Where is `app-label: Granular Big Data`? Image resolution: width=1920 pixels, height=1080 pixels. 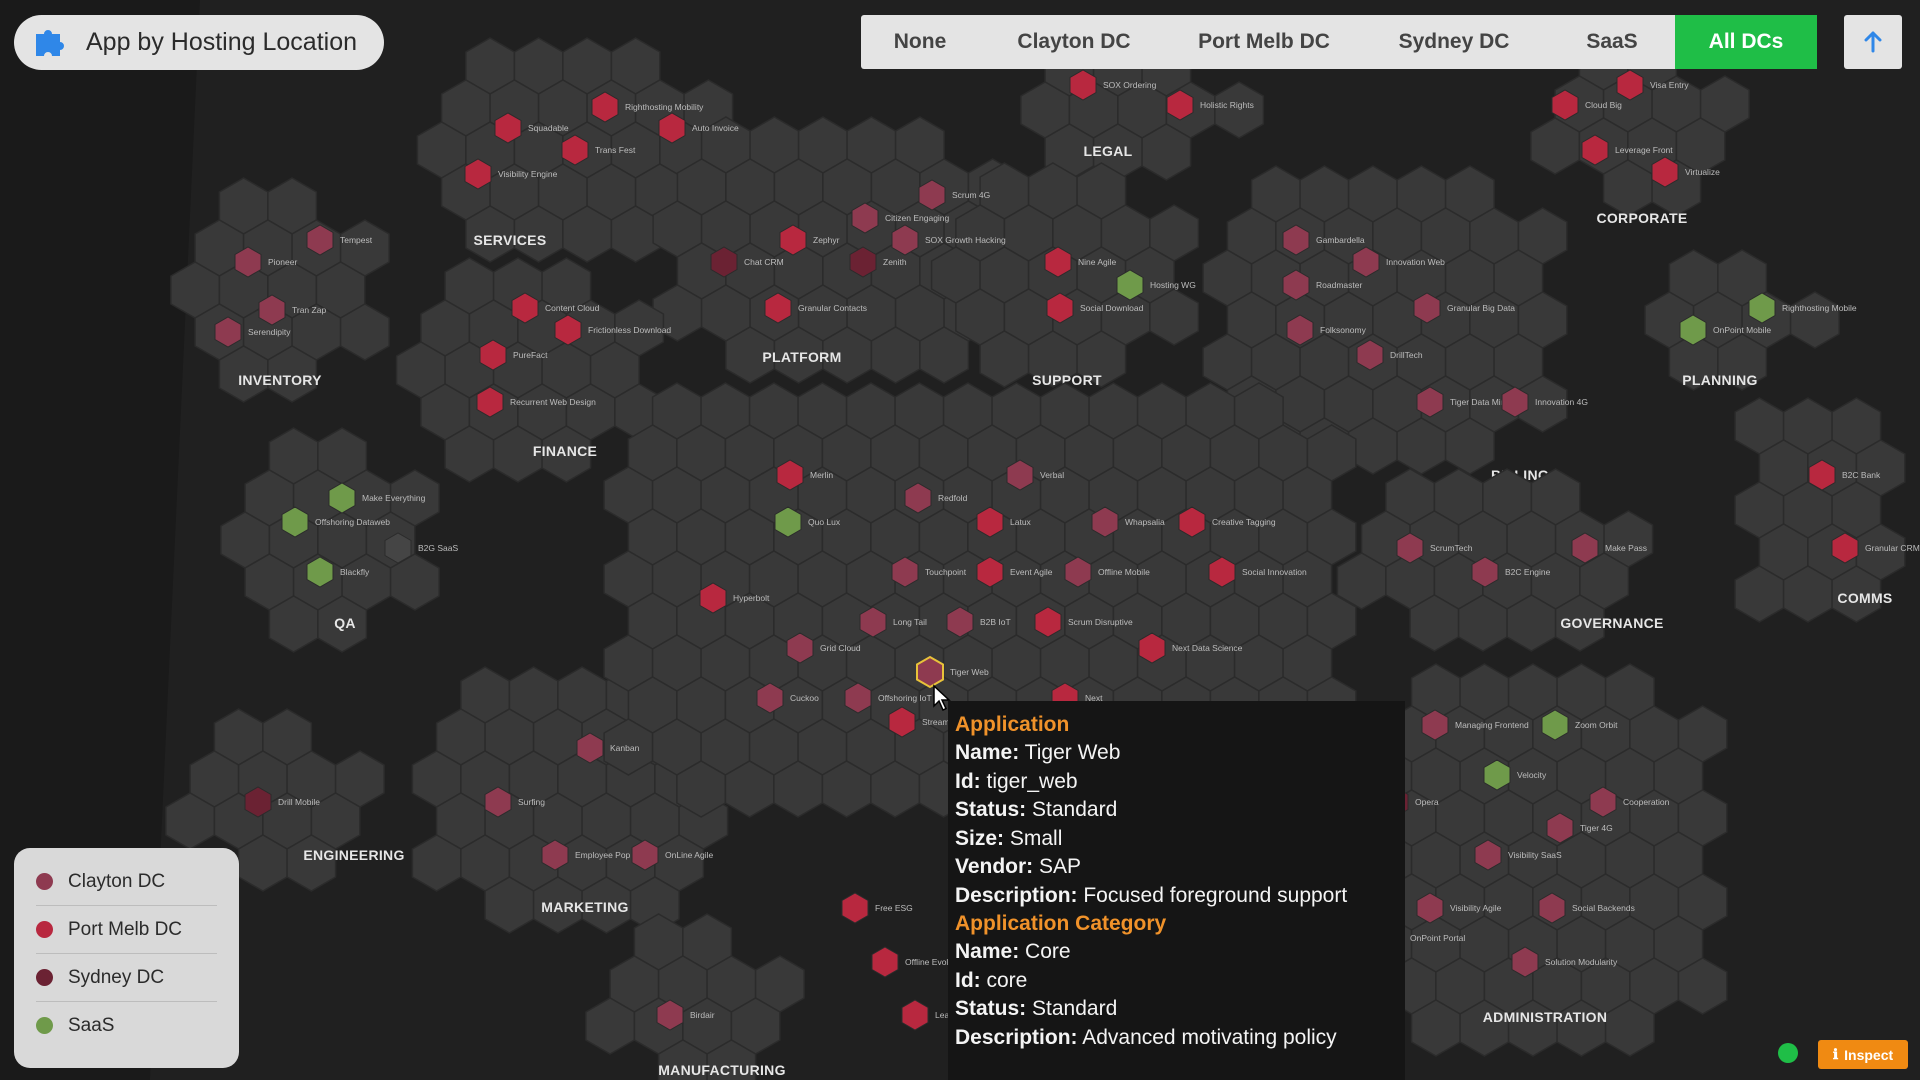
app-label: Granular Big Data is located at coordinates (1481, 308).